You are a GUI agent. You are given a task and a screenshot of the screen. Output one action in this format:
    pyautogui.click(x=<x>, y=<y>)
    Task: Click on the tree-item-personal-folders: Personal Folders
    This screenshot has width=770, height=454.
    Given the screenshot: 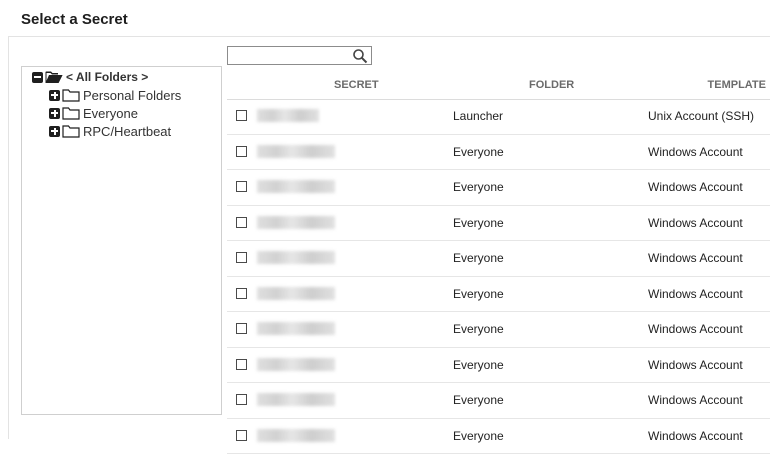 What is the action you would take?
    pyautogui.click(x=115, y=95)
    